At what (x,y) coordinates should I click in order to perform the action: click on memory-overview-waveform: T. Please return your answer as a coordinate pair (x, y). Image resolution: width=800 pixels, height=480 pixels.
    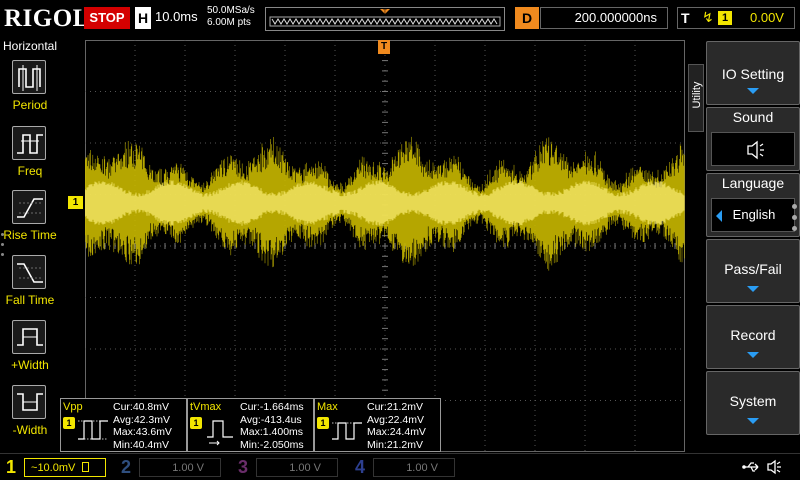
    Looking at the image, I should click on (385, 19).